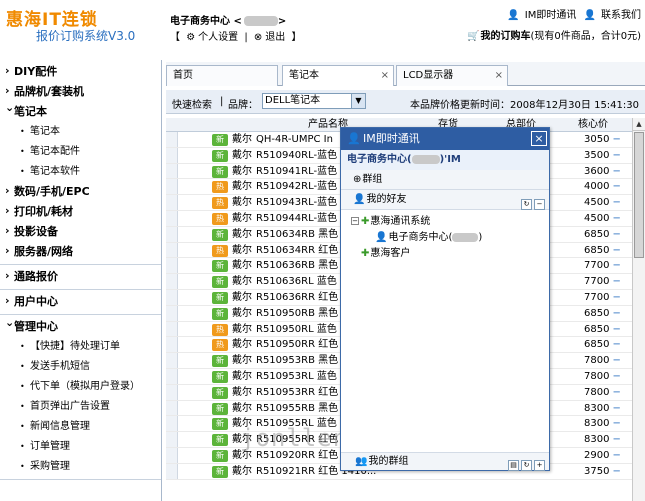 The image size is (645, 501). I want to click on im-friends-bar: 👤我的好友 ↻ −, so click(445, 200).